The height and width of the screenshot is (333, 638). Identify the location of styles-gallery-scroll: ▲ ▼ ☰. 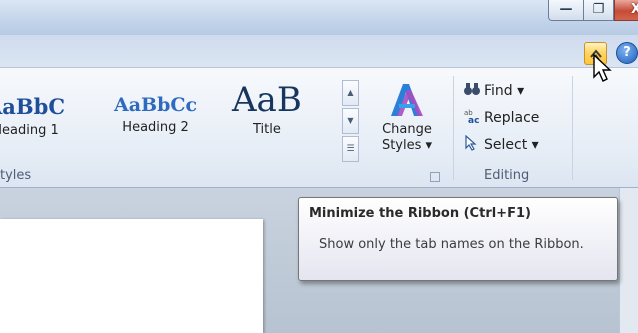
(351, 122).